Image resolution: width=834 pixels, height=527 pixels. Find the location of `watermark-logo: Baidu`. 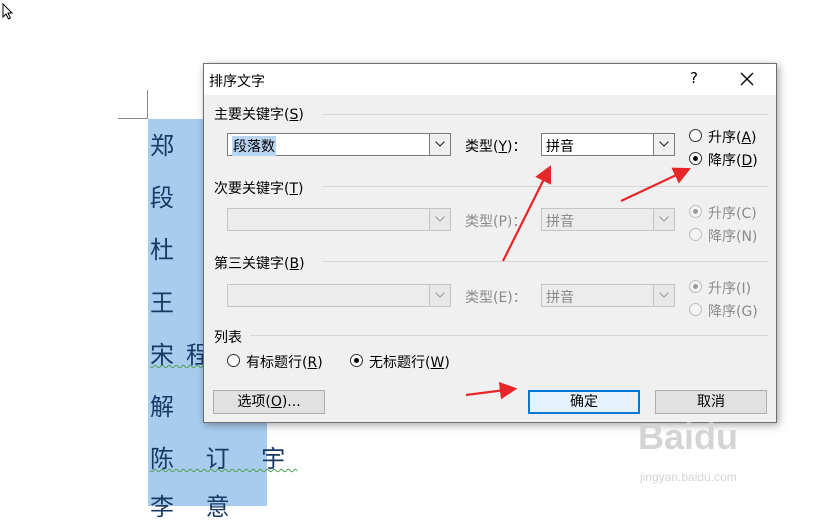

watermark-logo: Baidu is located at coordinates (688, 436).